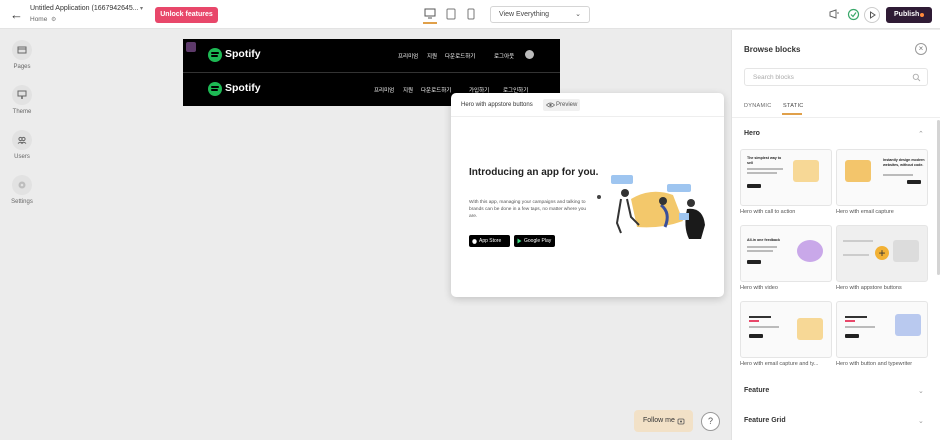 Image resolution: width=940 pixels, height=440 pixels. I want to click on google-play-label: Google Play, so click(538, 241).